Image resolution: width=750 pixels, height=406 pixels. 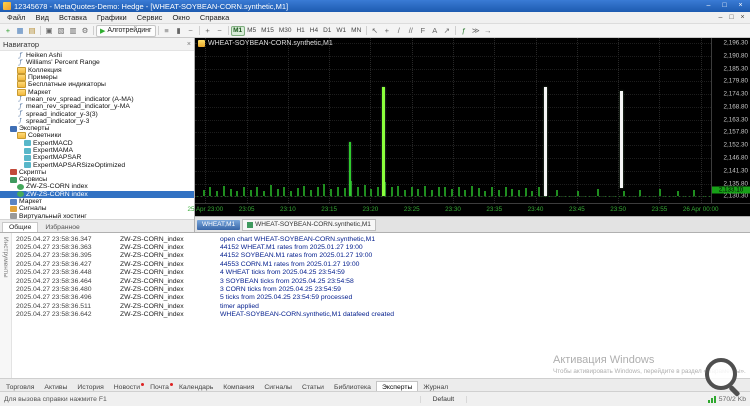 I want to click on toolbox-toggle-icon: ▣, so click(x=49, y=30).